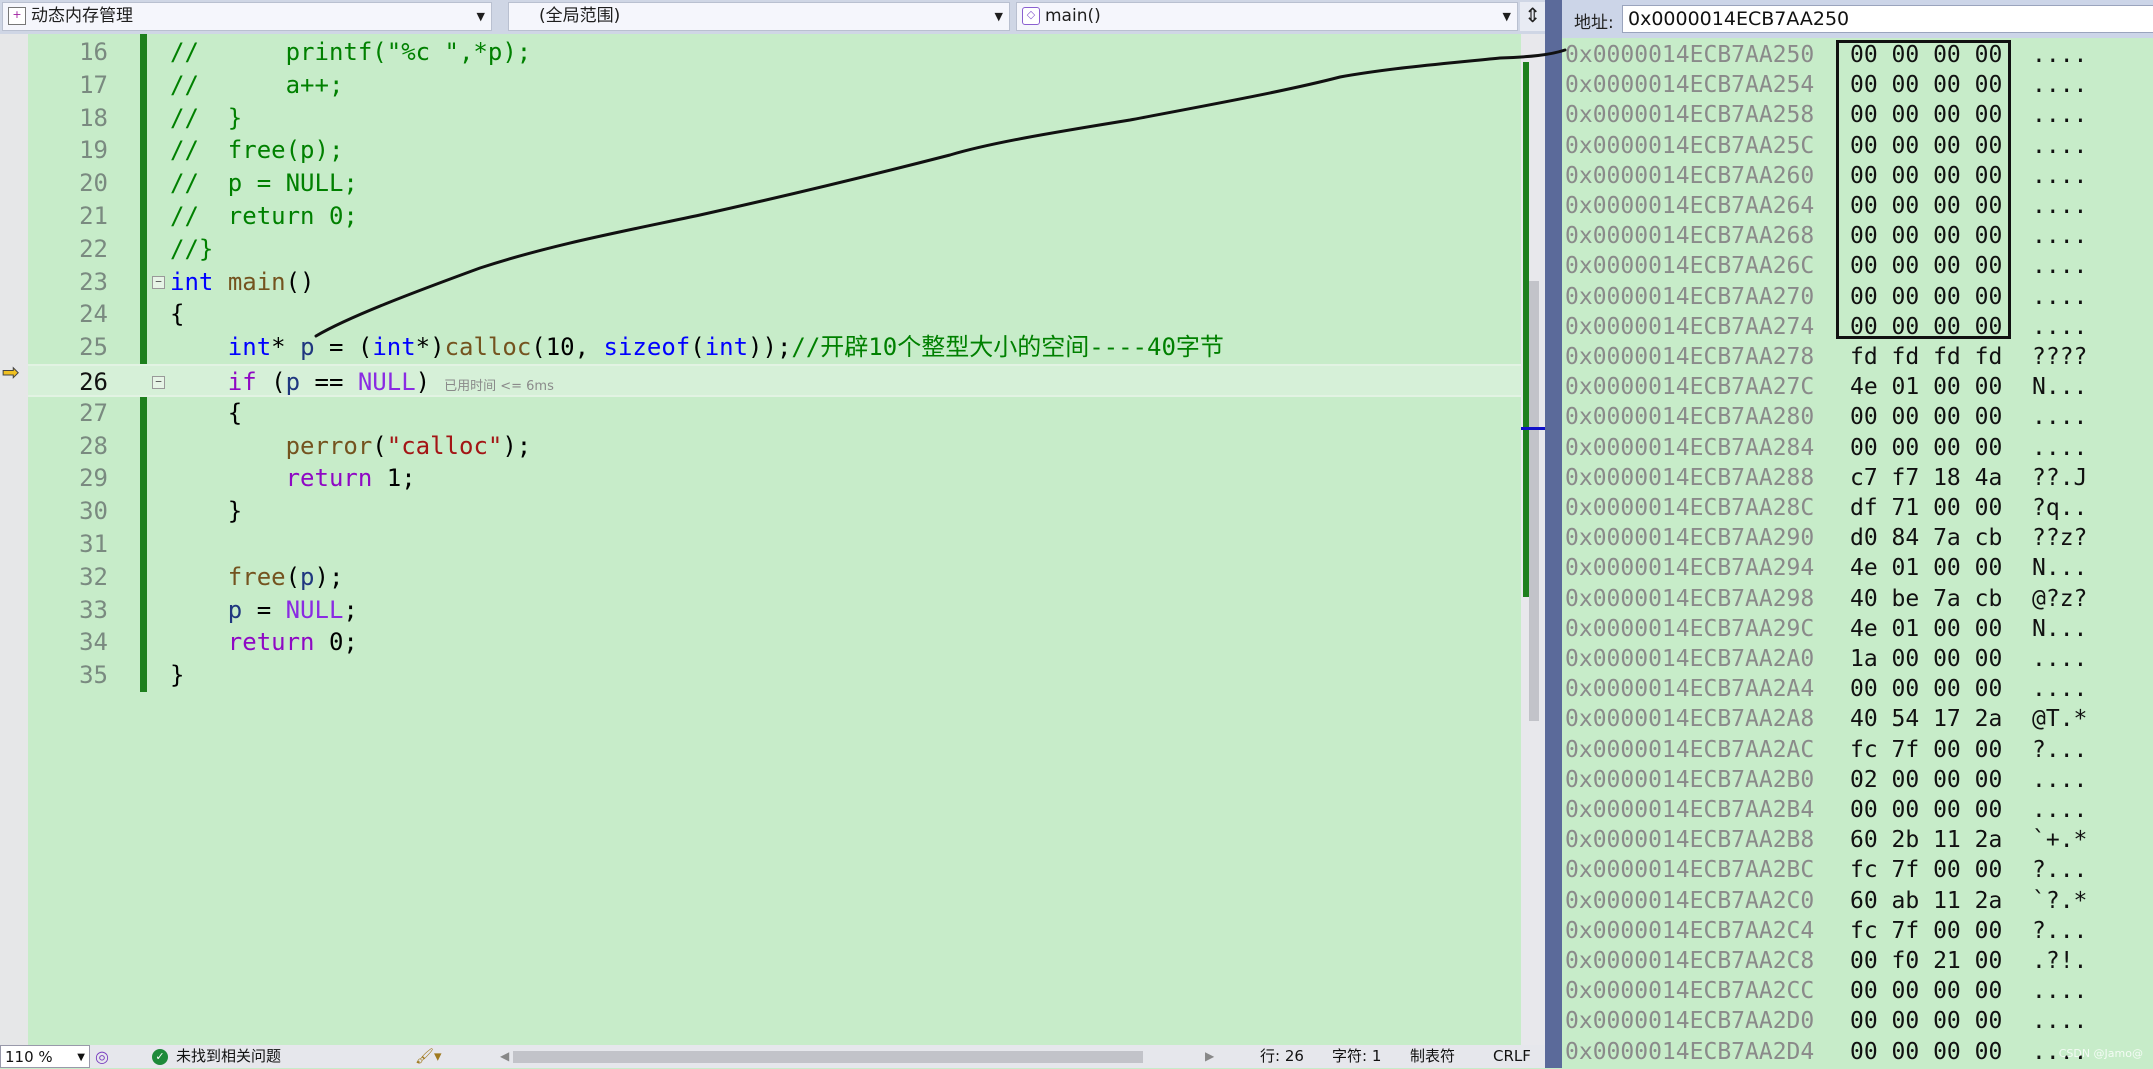  Describe the element at coordinates (1926, 598) in the screenshot. I see `memory-bytes: 40 be 7a cb` at that location.